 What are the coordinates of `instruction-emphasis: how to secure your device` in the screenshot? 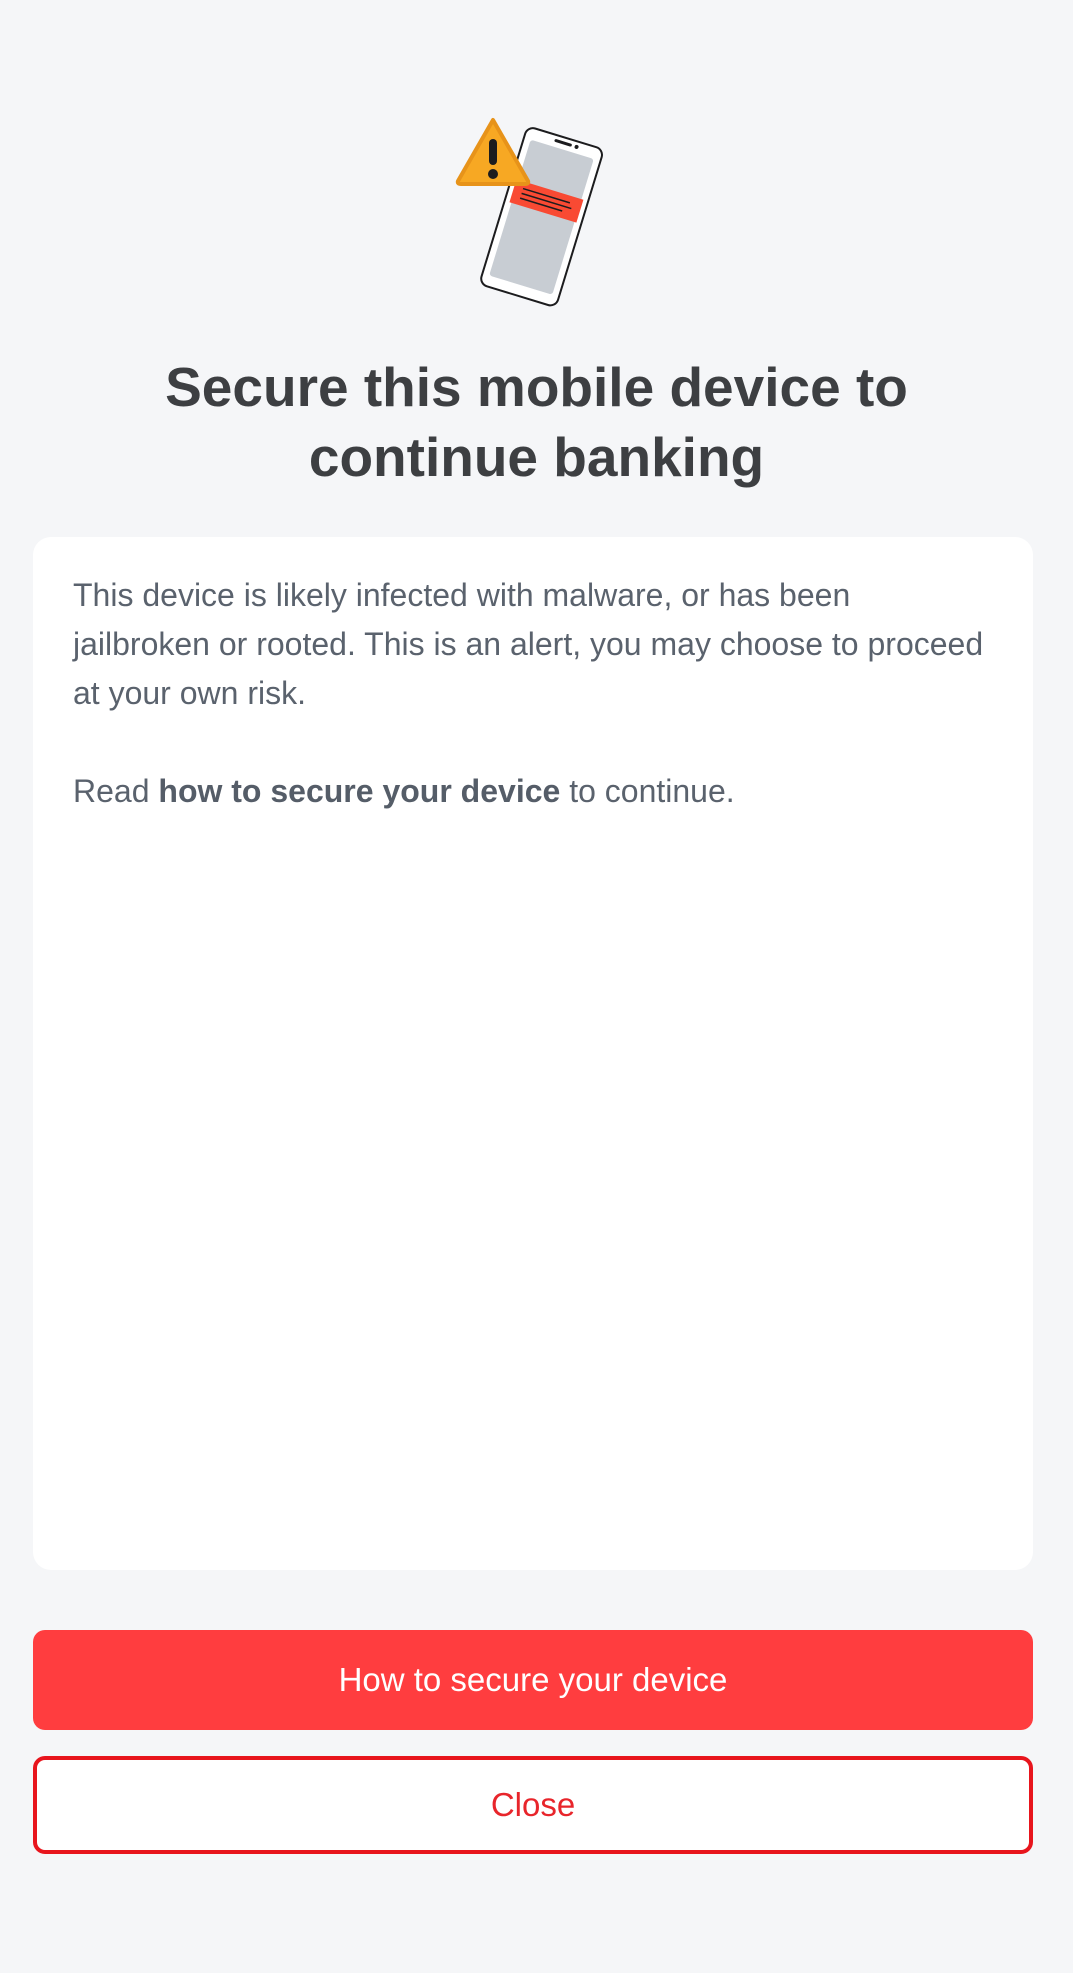 It's located at (359, 791).